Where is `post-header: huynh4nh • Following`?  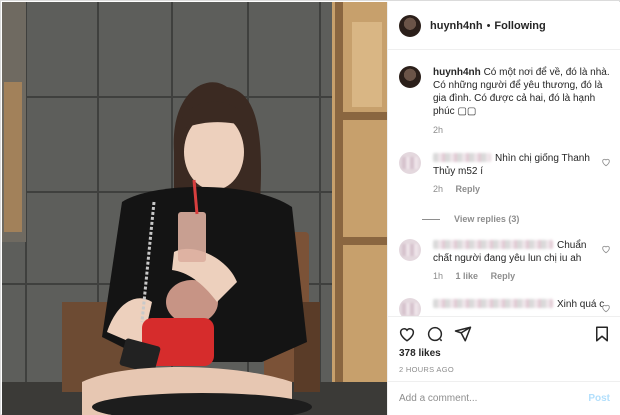 post-header: huynh4nh • Following is located at coordinates (504, 26).